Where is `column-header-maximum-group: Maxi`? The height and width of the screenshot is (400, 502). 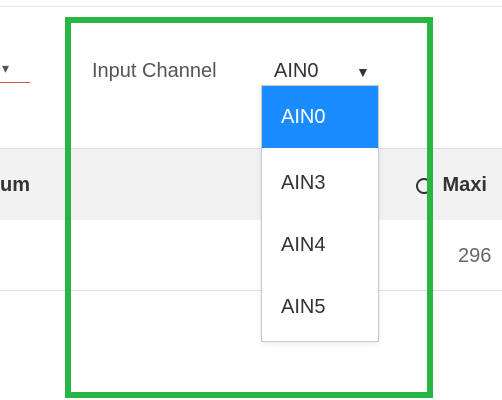 column-header-maximum-group: Maxi is located at coordinates (451, 185).